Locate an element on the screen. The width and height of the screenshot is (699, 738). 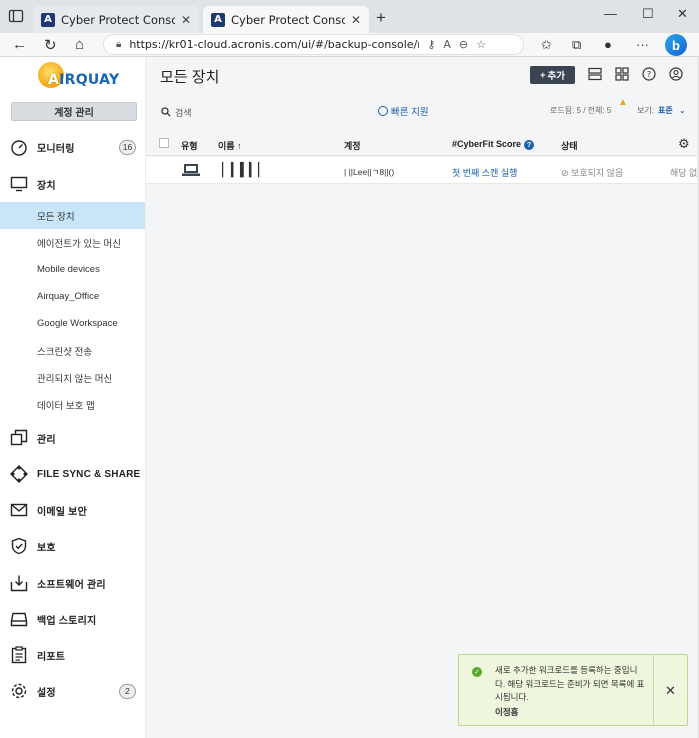
browser-tab: A Cyber Protect Console ✕ is located at coordinates (116, 19).